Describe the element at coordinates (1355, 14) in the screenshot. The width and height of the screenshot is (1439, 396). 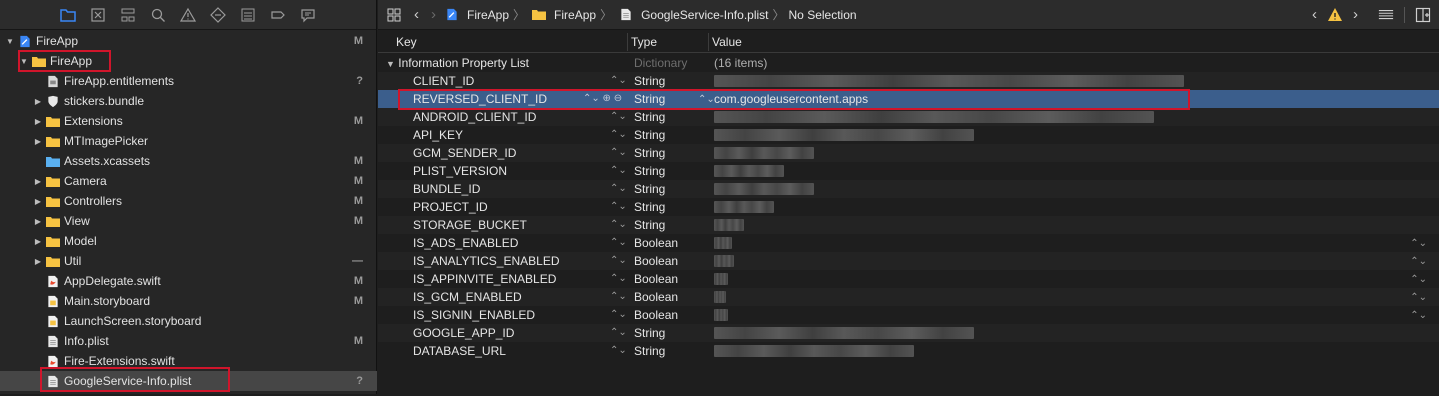
I see `next-issue-icon: ›` at that location.